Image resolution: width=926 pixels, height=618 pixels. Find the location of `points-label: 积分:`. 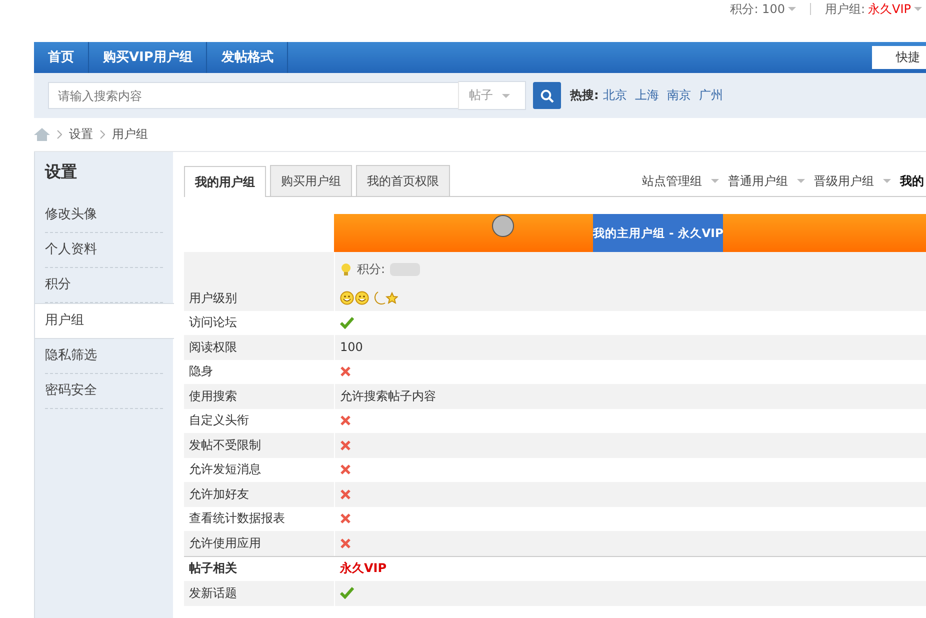

points-label: 积分: is located at coordinates (371, 269).